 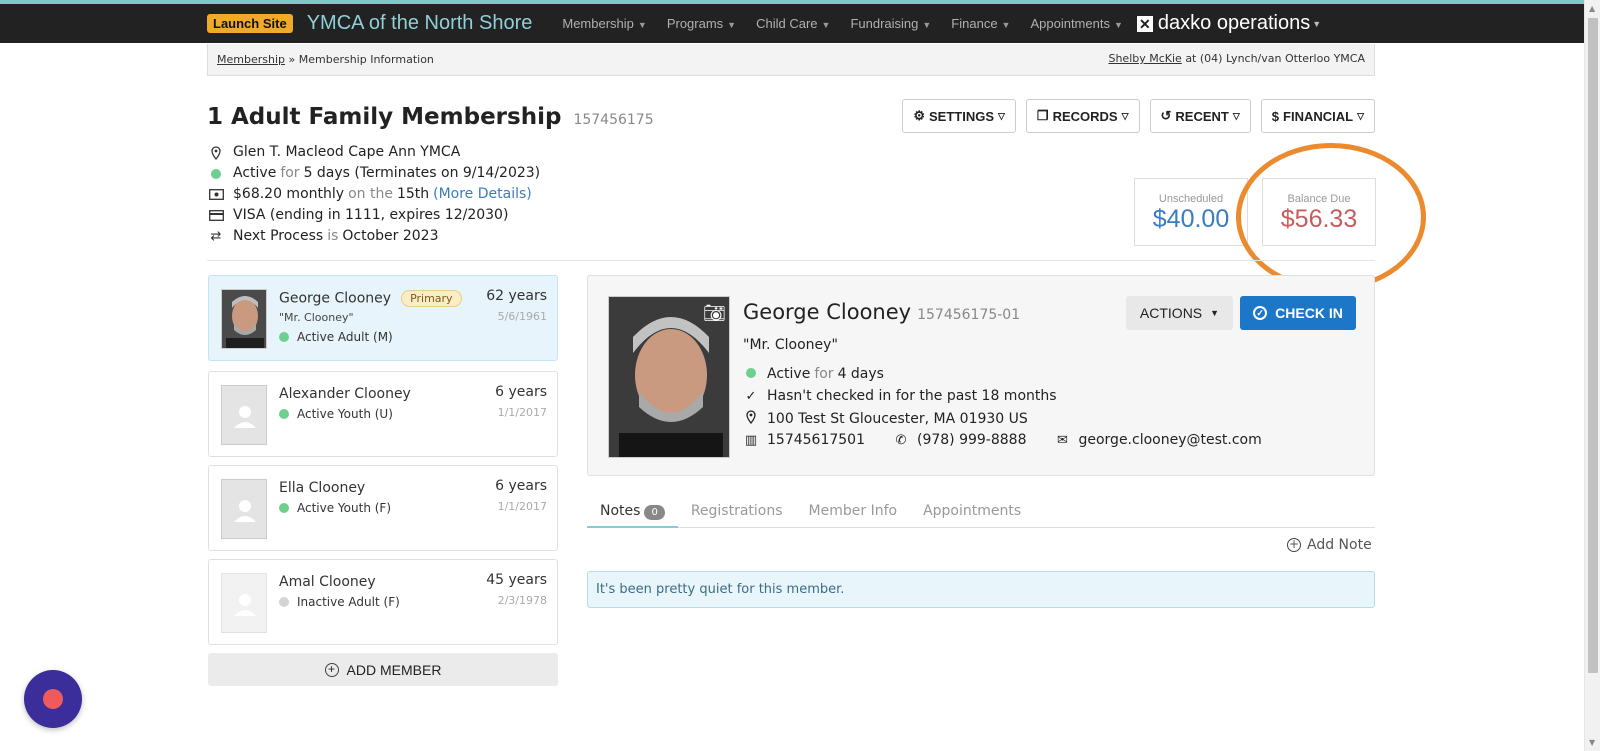 I want to click on recent-button: ↺ RECENT ▽, so click(x=1200, y=116).